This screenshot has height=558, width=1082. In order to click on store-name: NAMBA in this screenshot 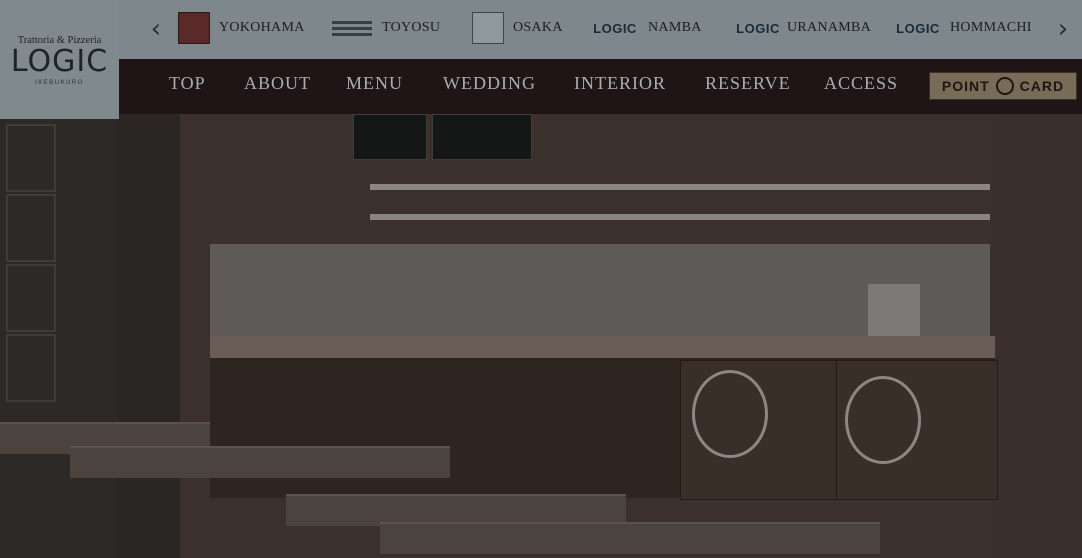, I will do `click(675, 27)`.